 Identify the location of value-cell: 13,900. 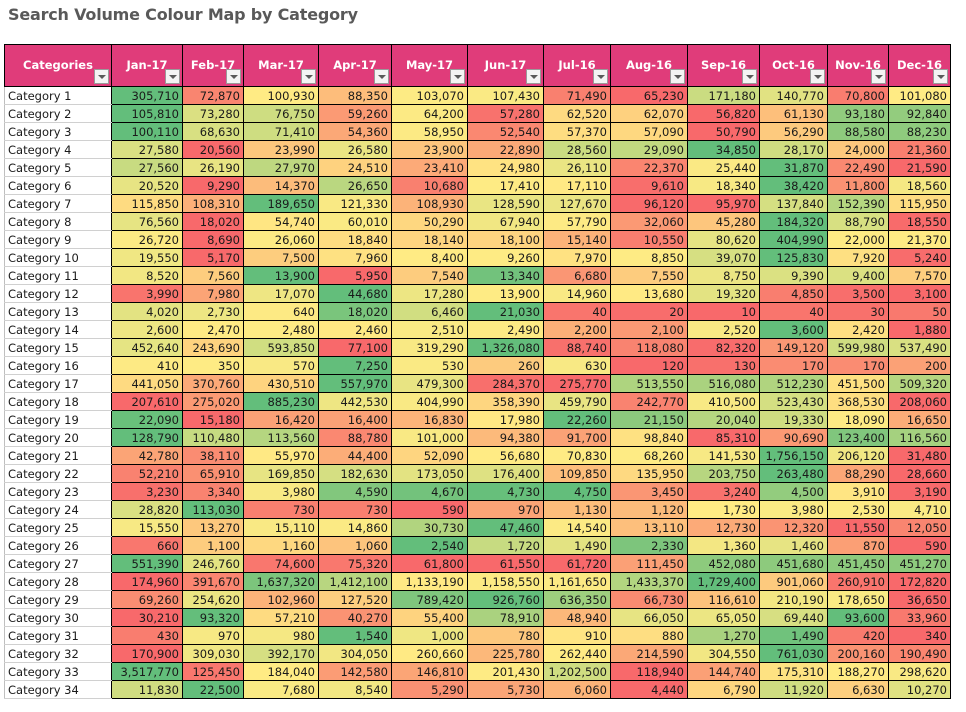
(281, 275).